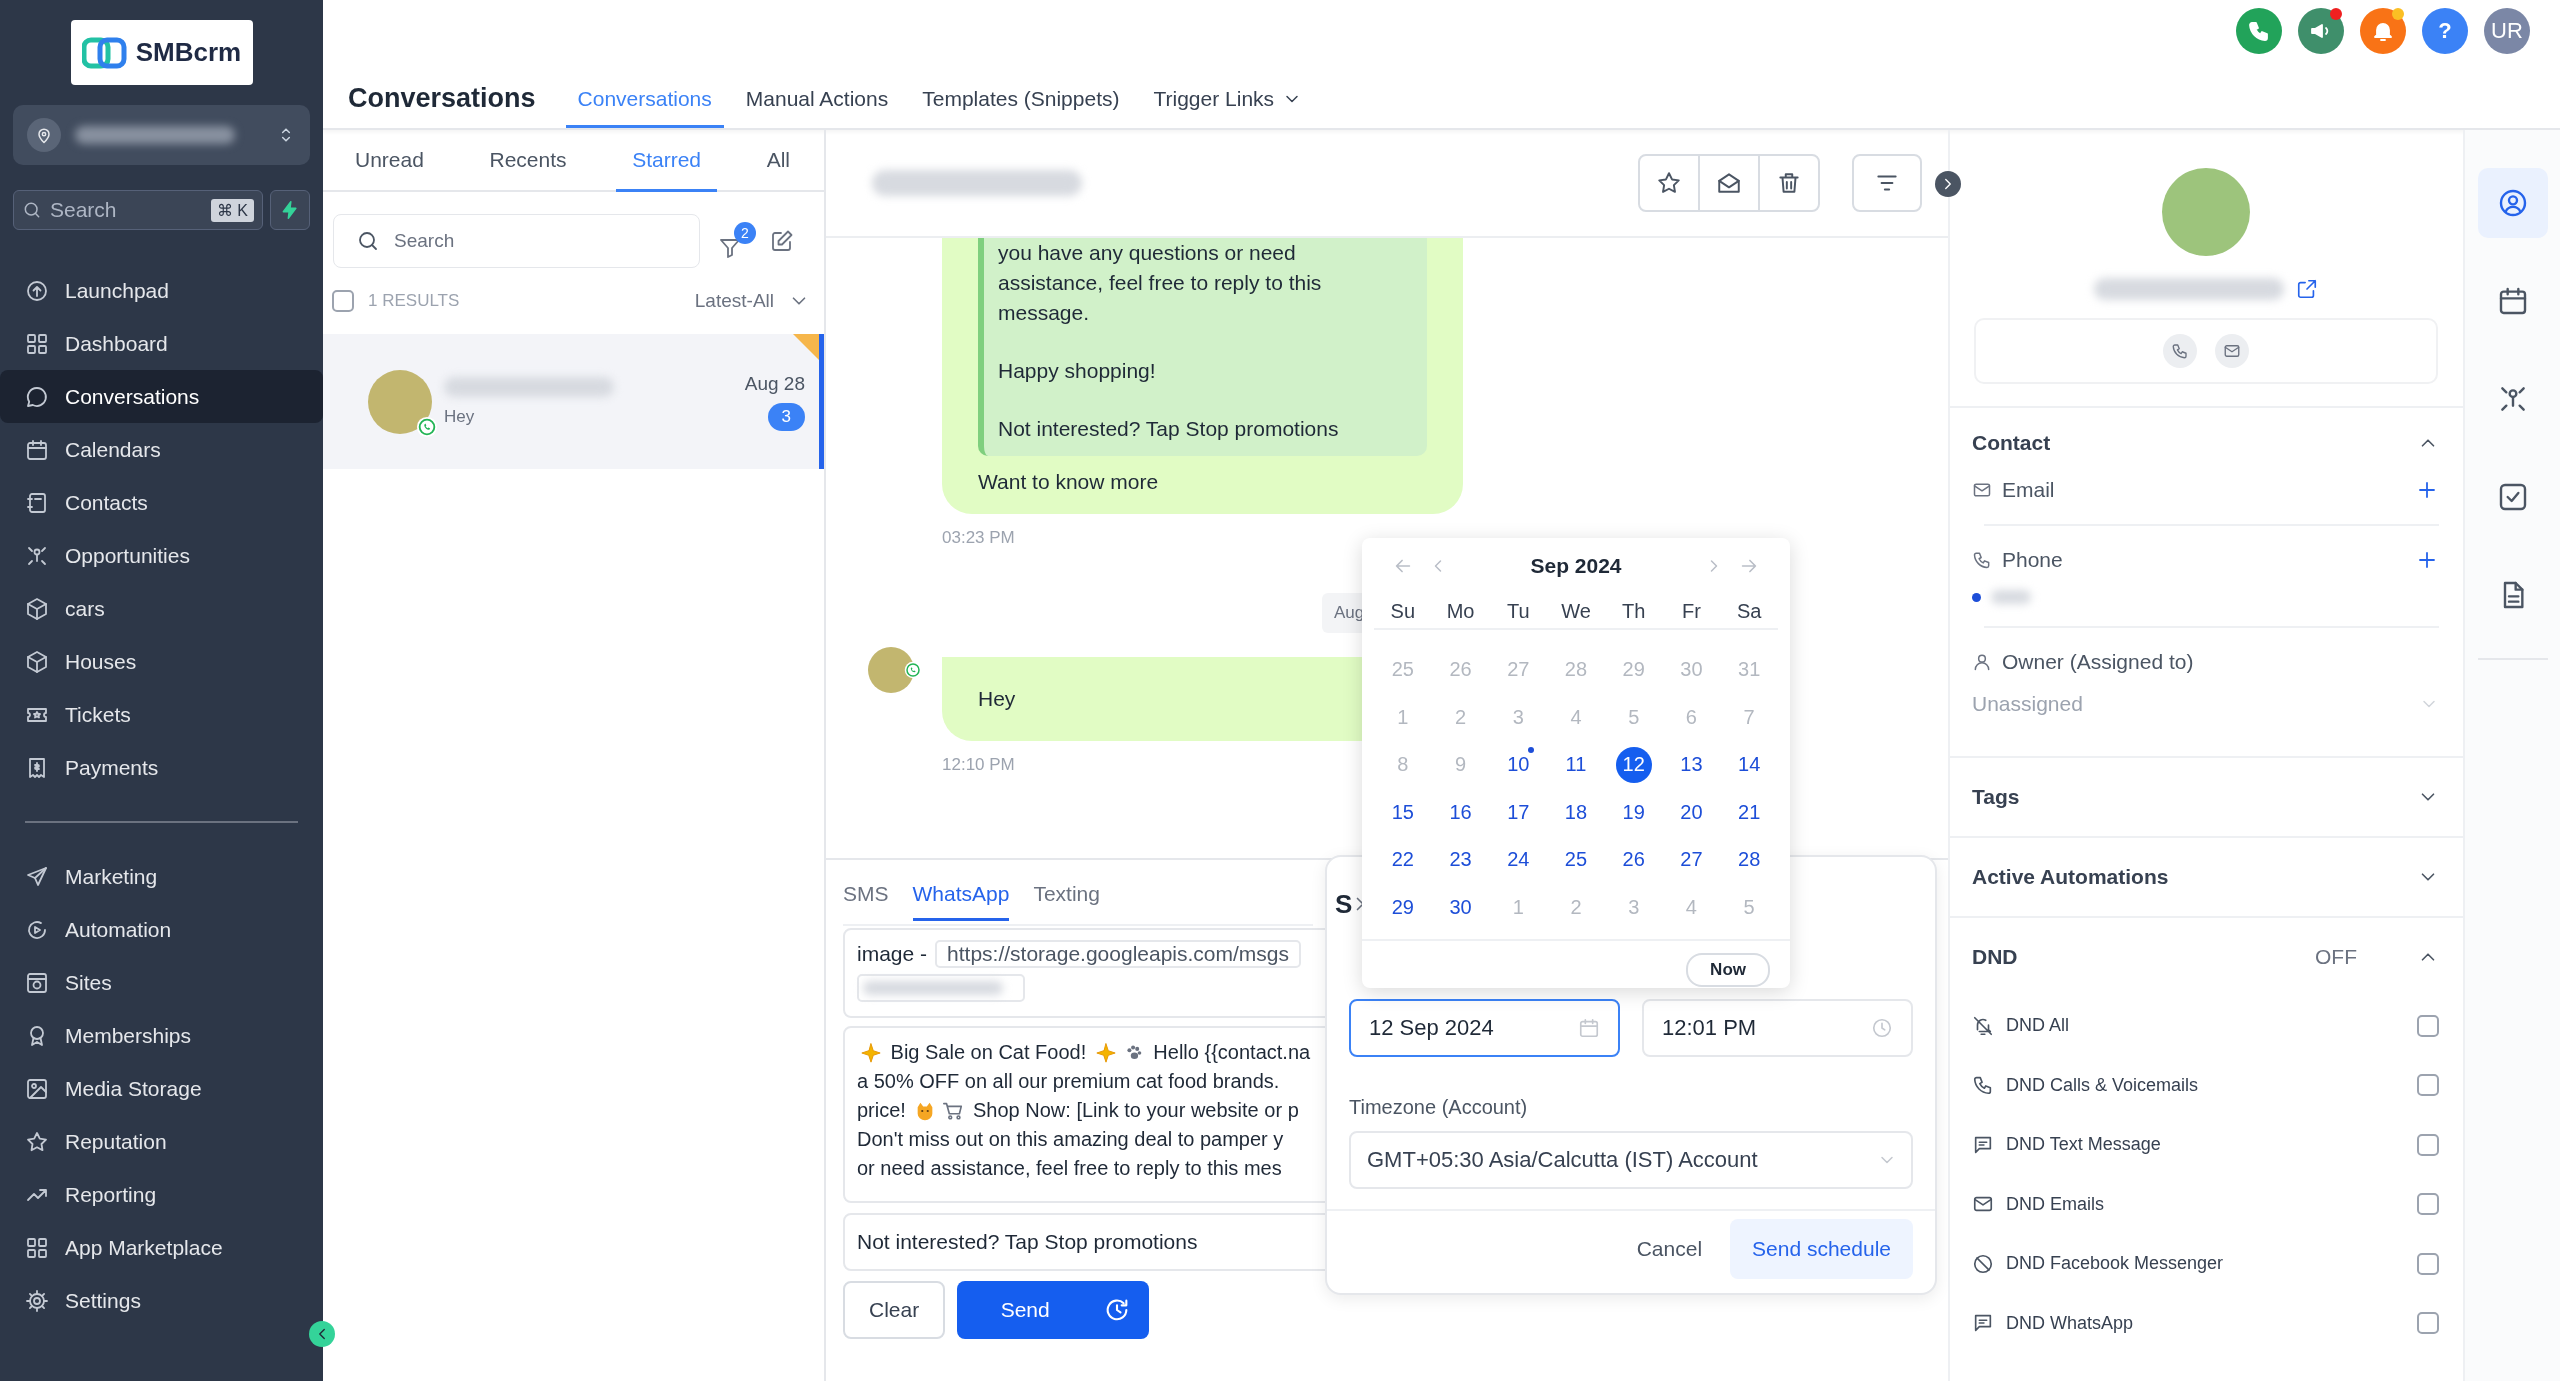 Image resolution: width=2560 pixels, height=1381 pixels. I want to click on nav-item: Calendars, so click(161, 449).